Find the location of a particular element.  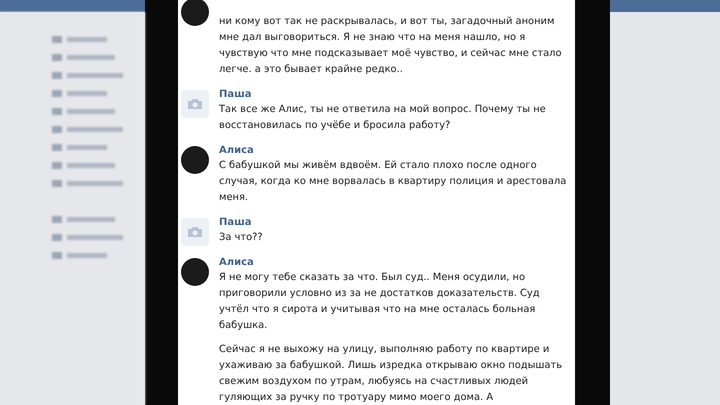

message-text: С бабушкой мы живём вдвоём. Ей стало плохо после одного случая, когда ко мне ворвалась в квартиру полиция и арестовала меня. is located at coordinates (393, 182).